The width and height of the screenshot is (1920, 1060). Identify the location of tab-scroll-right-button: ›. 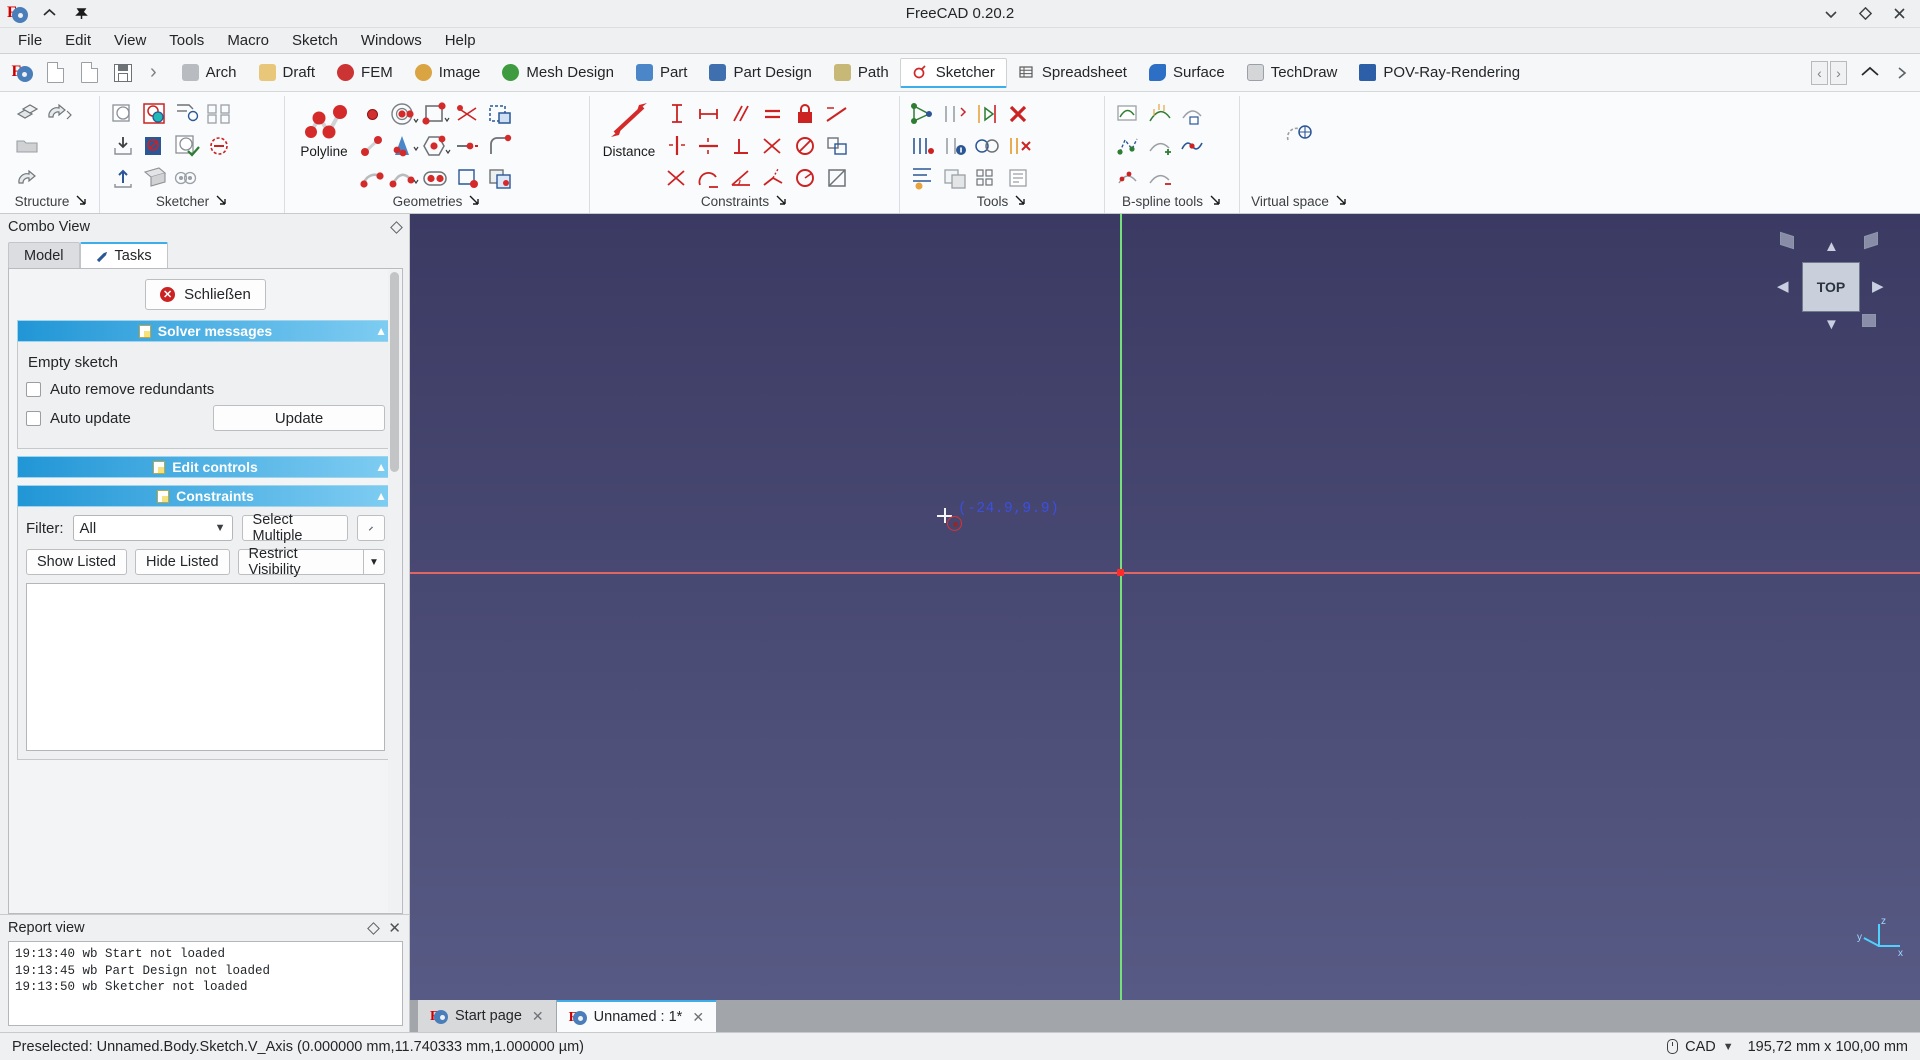
(1838, 72).